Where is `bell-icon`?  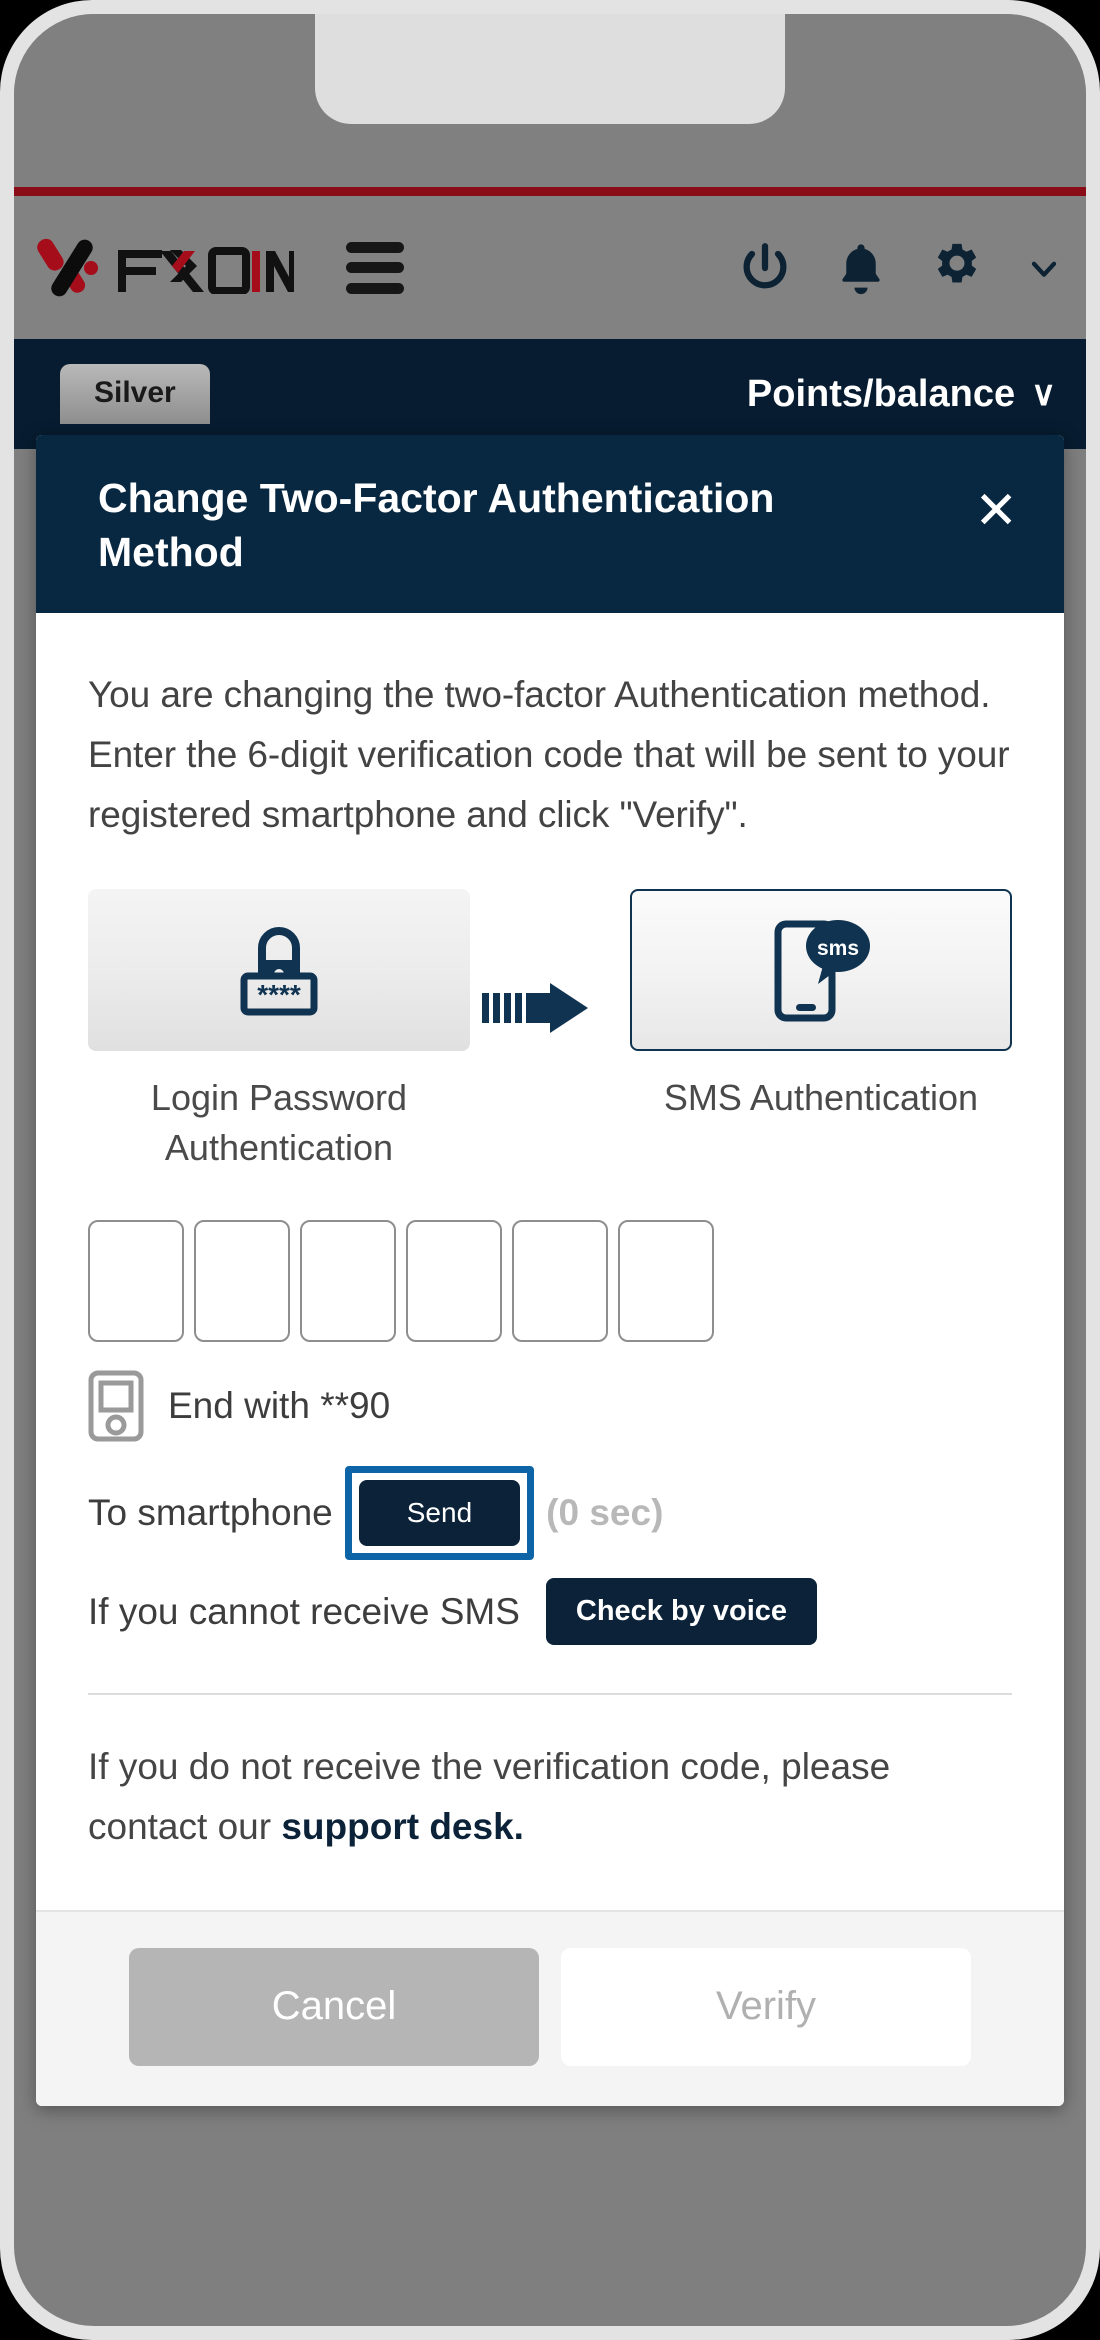 bell-icon is located at coordinates (861, 268).